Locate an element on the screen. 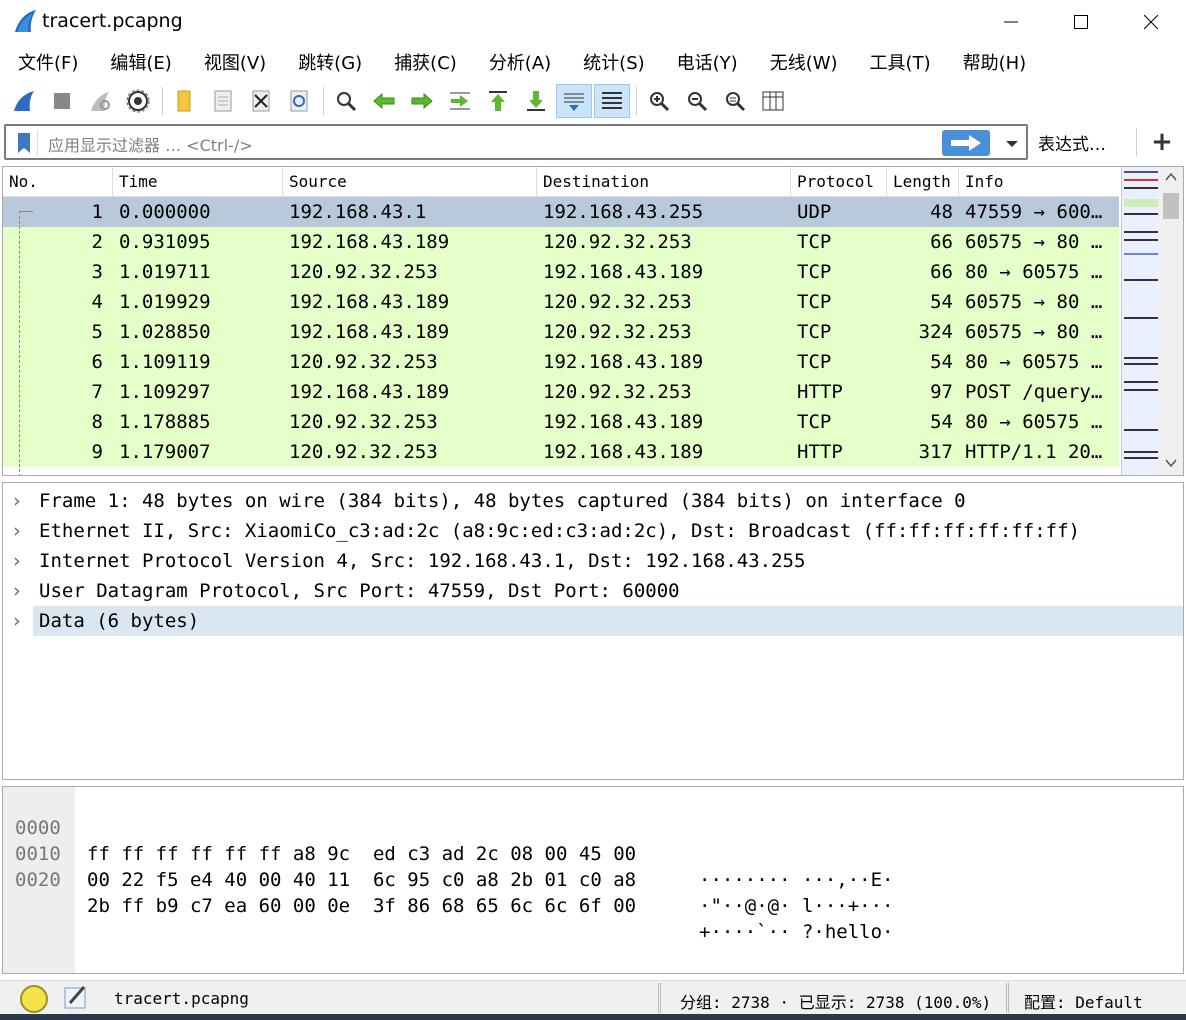 Image resolution: width=1186 pixels, height=1020 pixels. menu-file: 文件(F) is located at coordinates (43, 62).